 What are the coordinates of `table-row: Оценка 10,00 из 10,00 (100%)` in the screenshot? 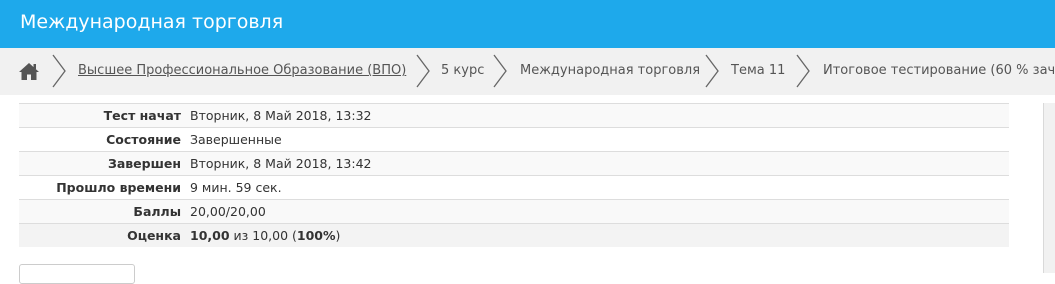 It's located at (514, 235).